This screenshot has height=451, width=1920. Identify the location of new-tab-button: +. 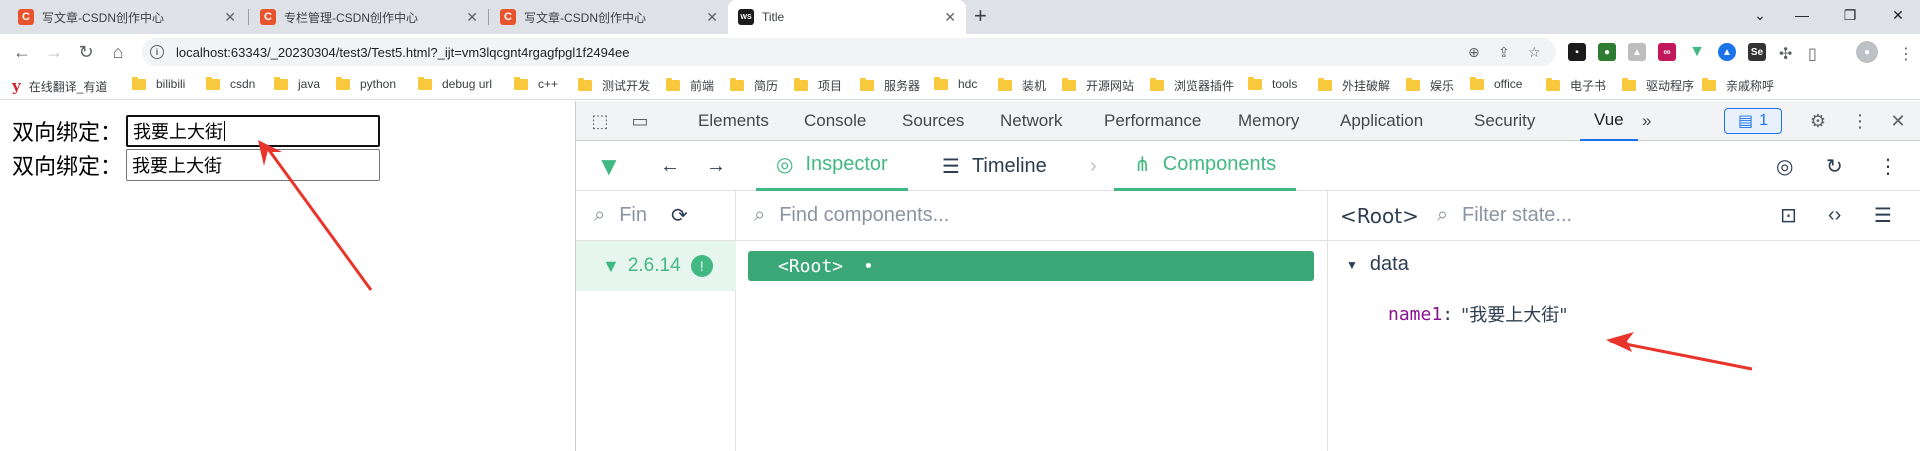
(980, 16).